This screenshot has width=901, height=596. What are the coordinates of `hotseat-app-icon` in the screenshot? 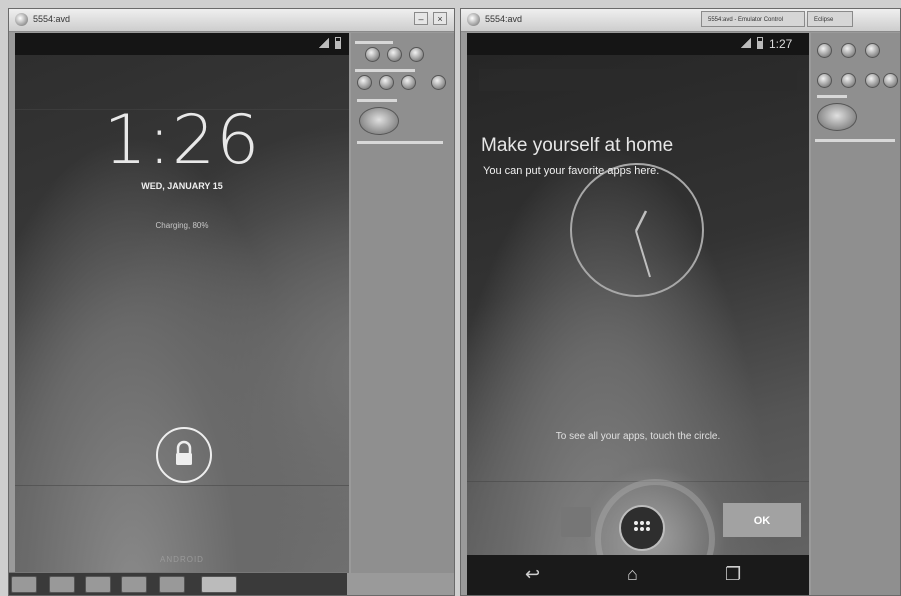 It's located at (576, 522).